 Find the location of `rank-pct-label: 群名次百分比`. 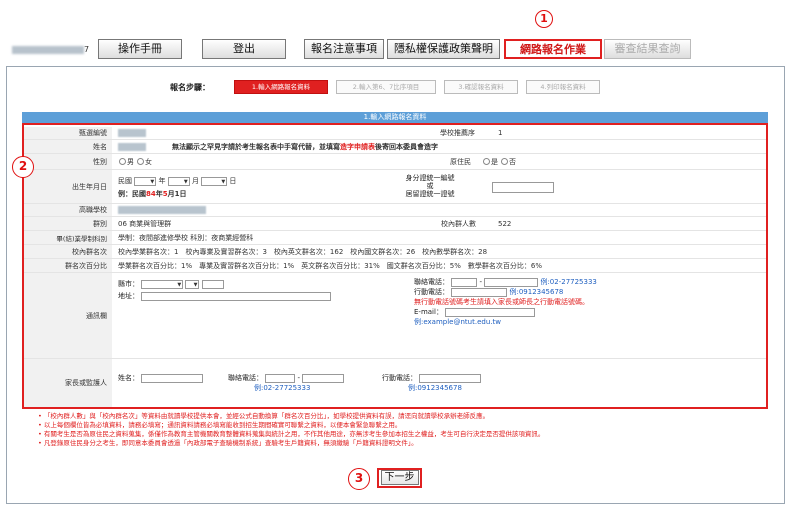

rank-pct-label: 群名次百分比 is located at coordinates (68, 265).